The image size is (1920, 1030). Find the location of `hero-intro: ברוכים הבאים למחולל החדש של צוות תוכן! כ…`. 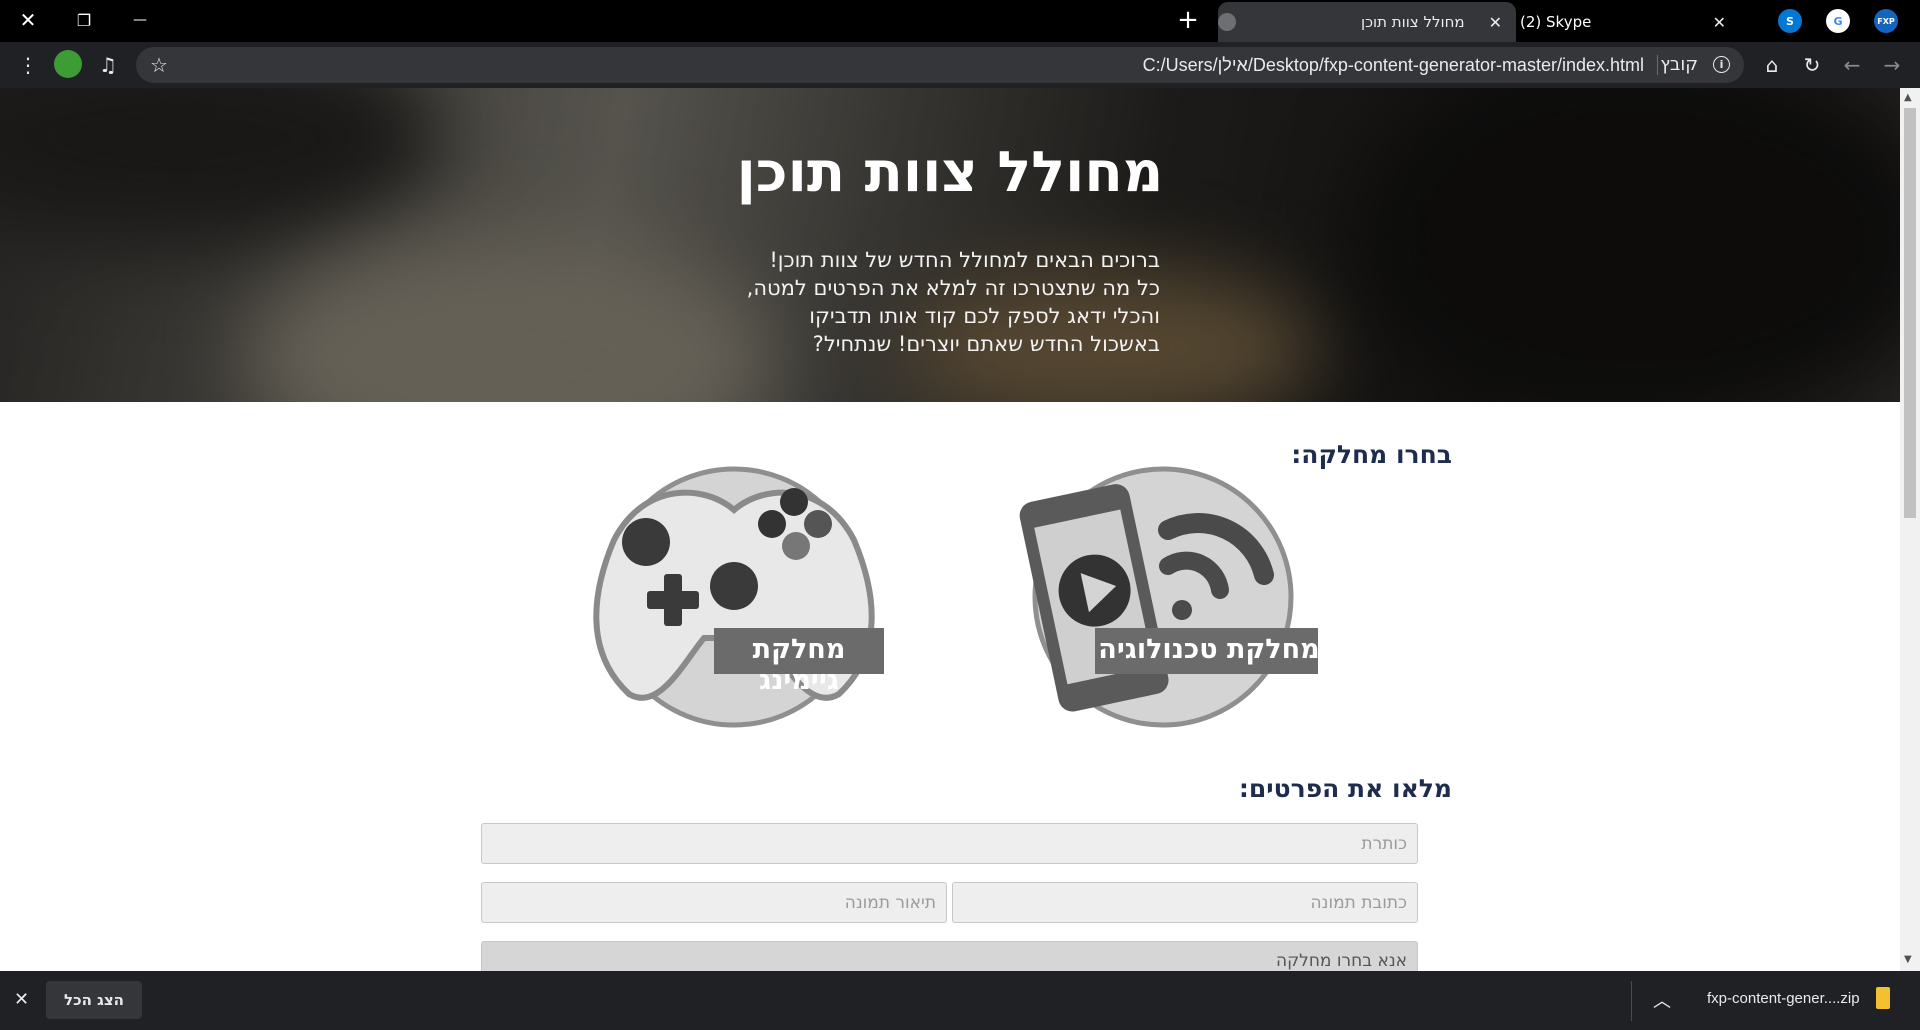

hero-intro: ברוכים הבאים למחולל החדש של צוות תוכן! כ… is located at coordinates (930, 302).